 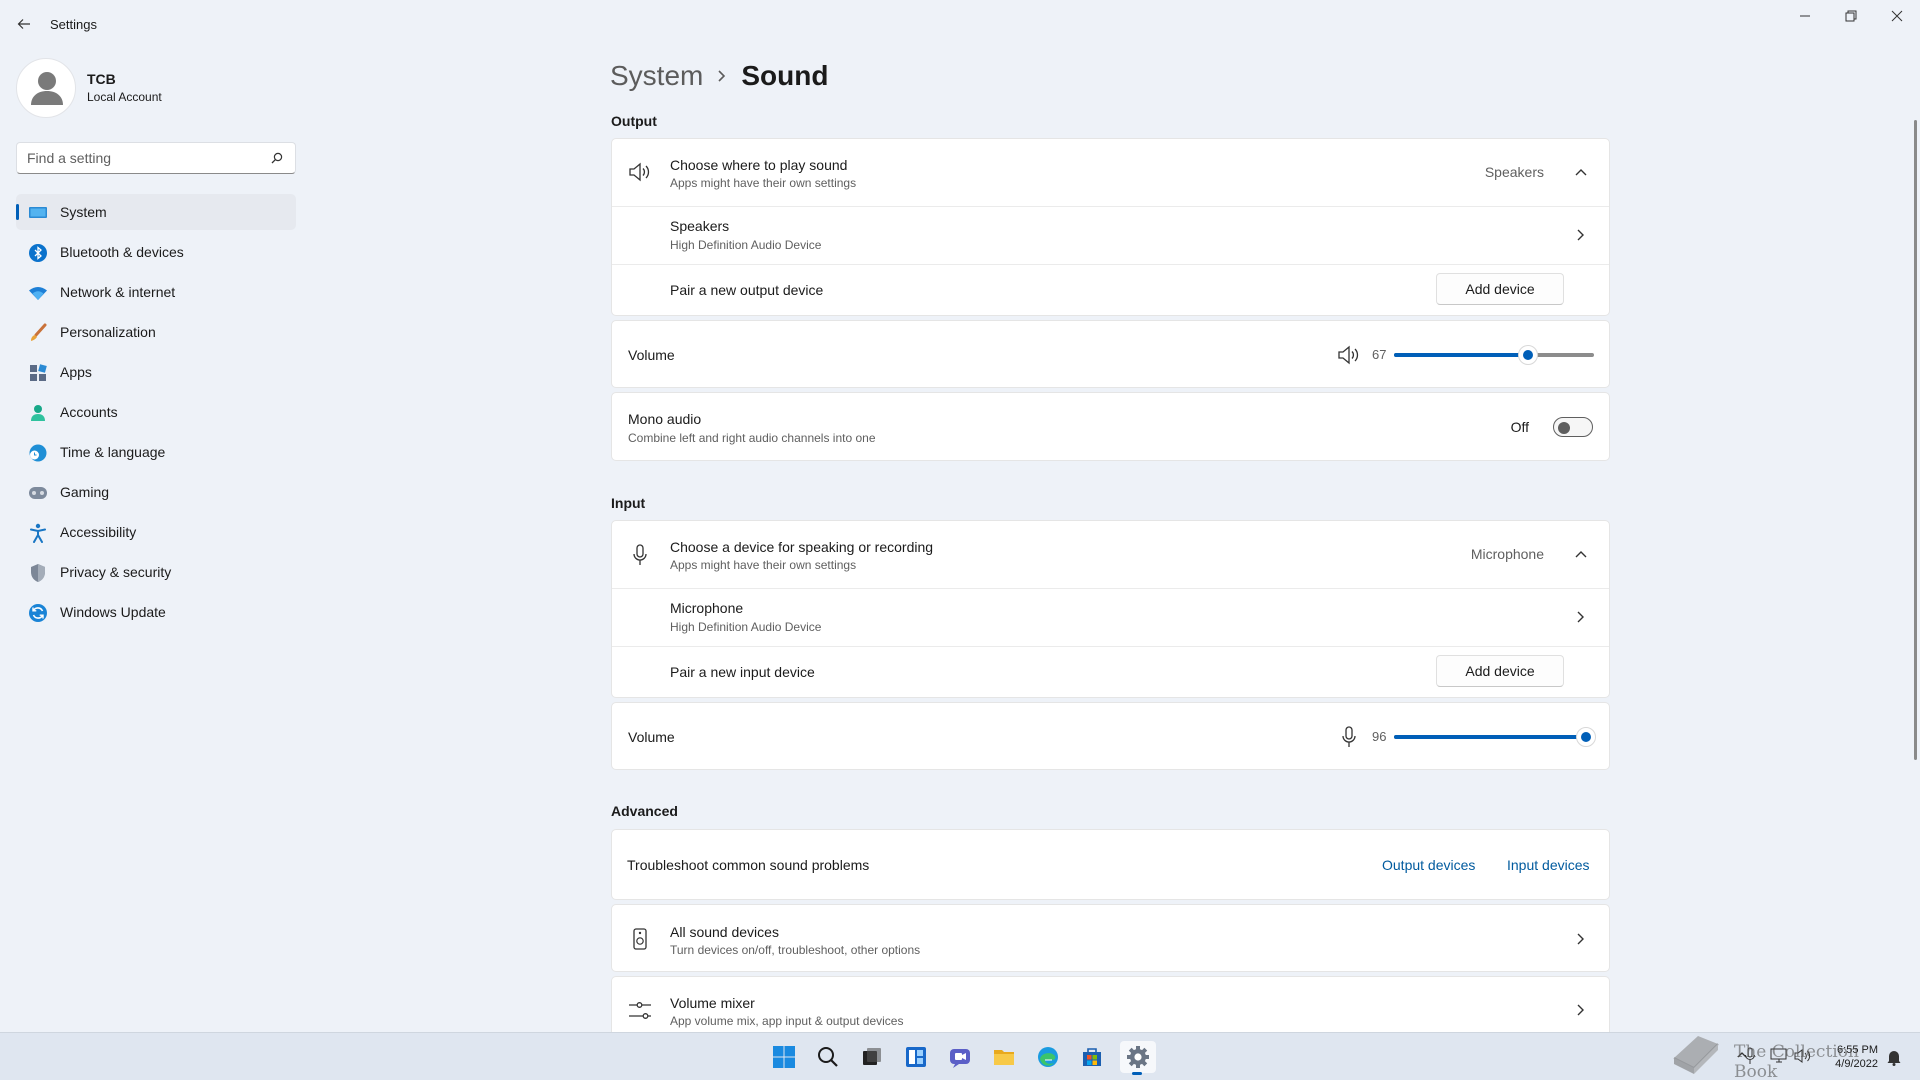 What do you see at coordinates (916, 1057) in the screenshot?
I see `widgets-icon` at bounding box center [916, 1057].